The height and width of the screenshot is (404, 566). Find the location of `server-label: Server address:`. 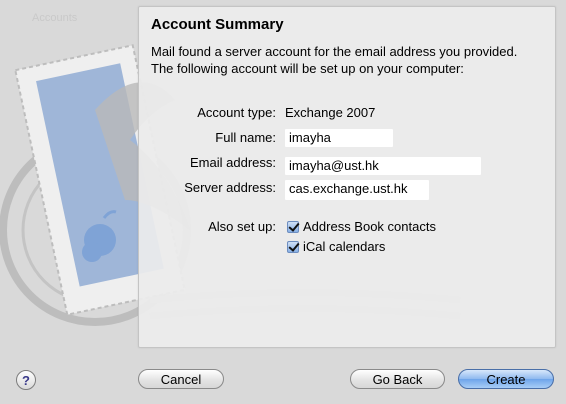

server-label: Server address: is located at coordinates (230, 187).